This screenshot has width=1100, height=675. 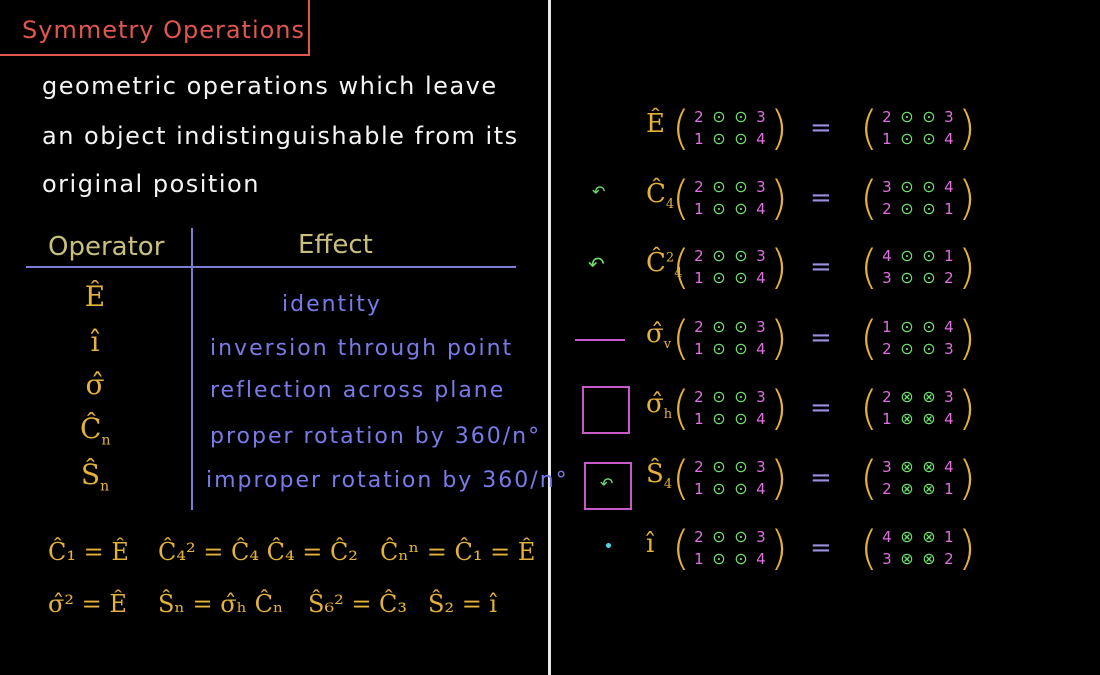 I want to click on result-matrix-wrap: (2 ⊗ ⊗ 3 1 ⊗ ⊗ 4), so click(x=918, y=408).